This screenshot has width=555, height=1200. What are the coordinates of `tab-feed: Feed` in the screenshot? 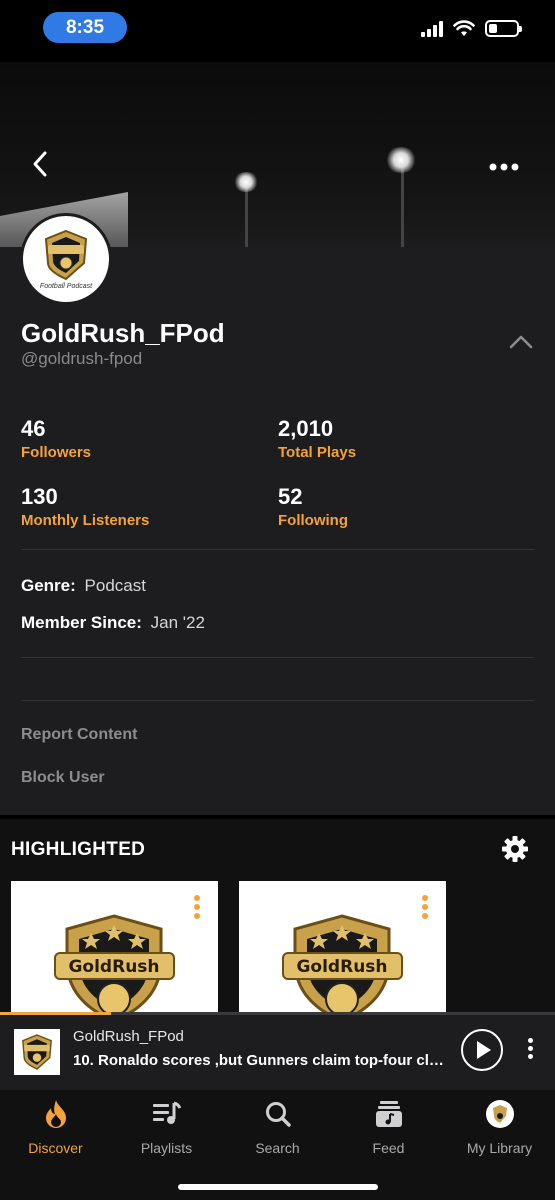 It's located at (388, 1127).